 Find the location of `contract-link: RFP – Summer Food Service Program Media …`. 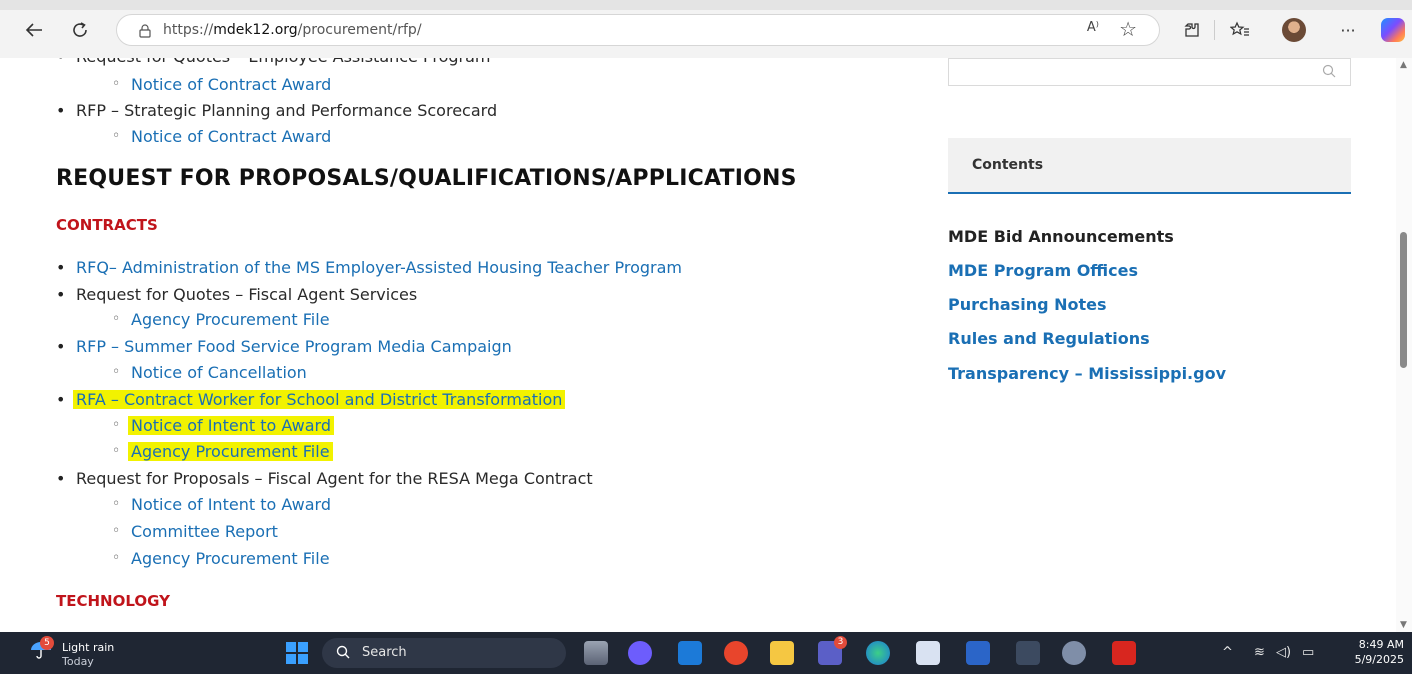

contract-link: RFP – Summer Food Service Program Media … is located at coordinates (284, 346).